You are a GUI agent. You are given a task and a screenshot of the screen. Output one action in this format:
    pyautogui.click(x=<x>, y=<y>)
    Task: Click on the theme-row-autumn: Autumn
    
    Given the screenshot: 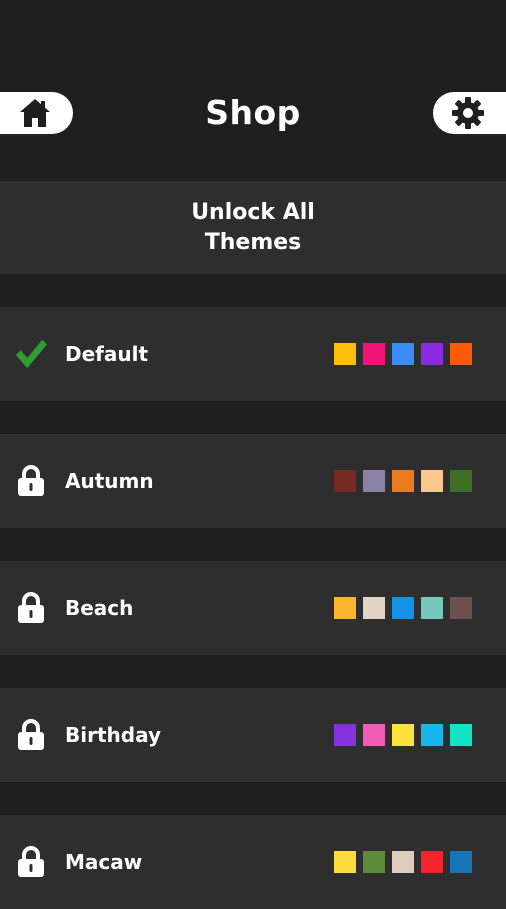 What is the action you would take?
    pyautogui.click(x=253, y=481)
    